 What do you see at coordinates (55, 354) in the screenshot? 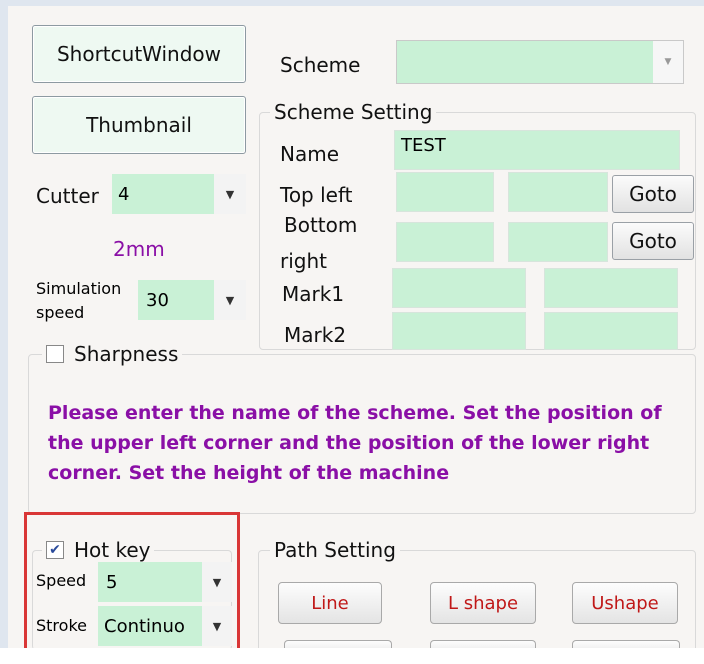
I see `sharpness-checkbox` at bounding box center [55, 354].